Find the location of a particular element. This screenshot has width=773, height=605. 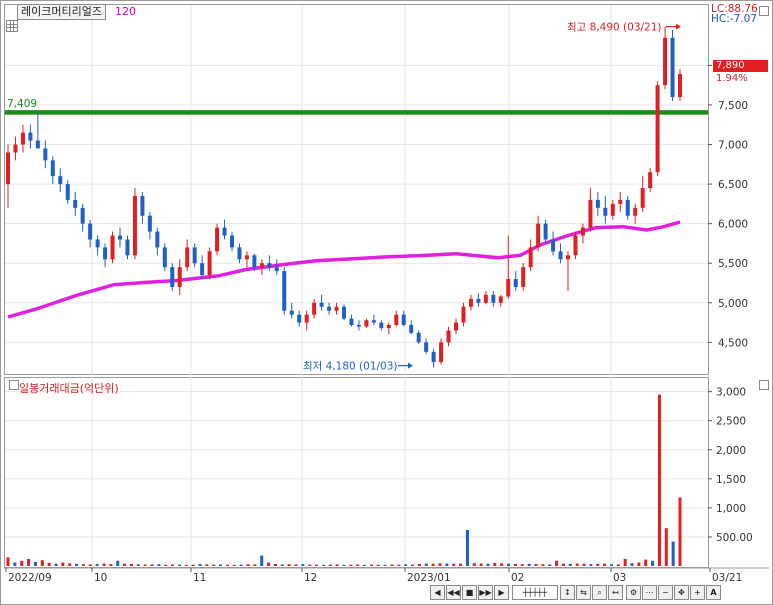

fit-icon: ↕ is located at coordinates (567, 592).